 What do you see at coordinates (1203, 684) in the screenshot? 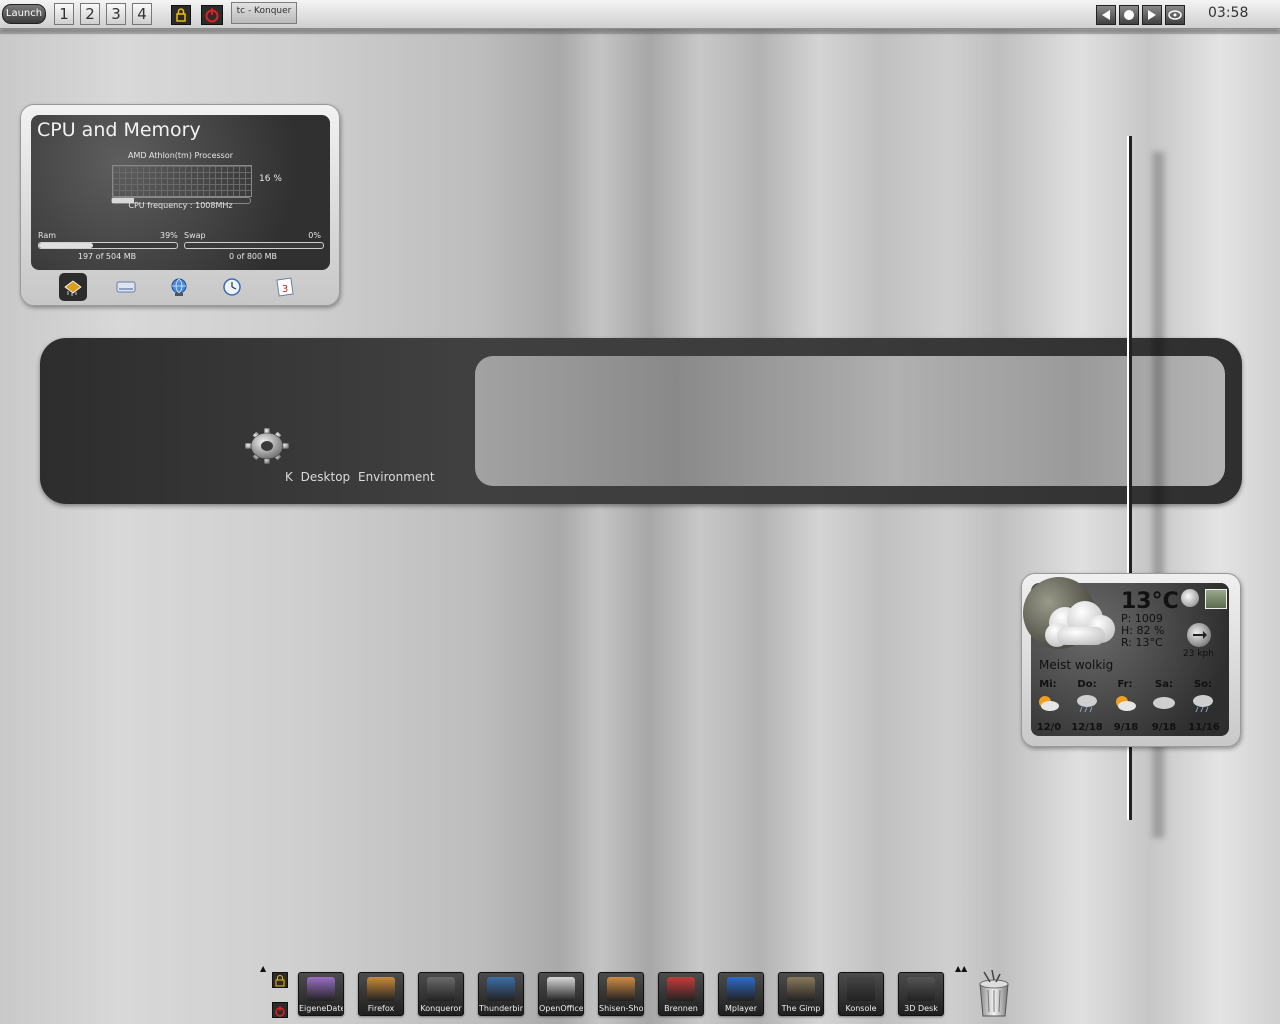
I see `forecast-day: So:` at bounding box center [1203, 684].